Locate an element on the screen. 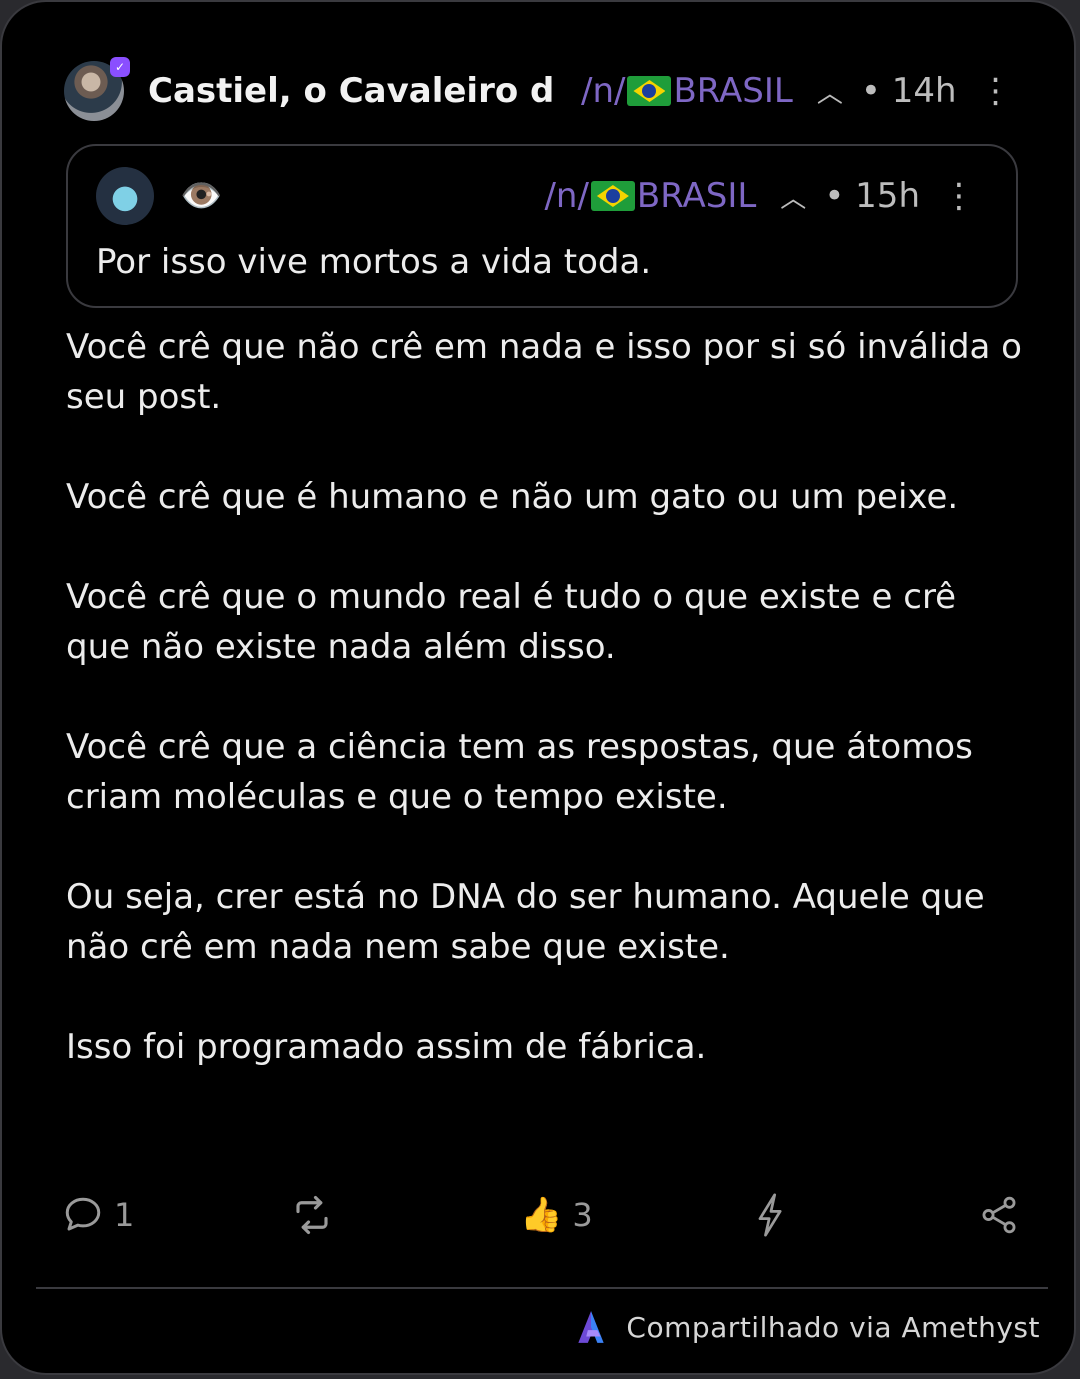  reaction-count: 3 is located at coordinates (582, 1215).